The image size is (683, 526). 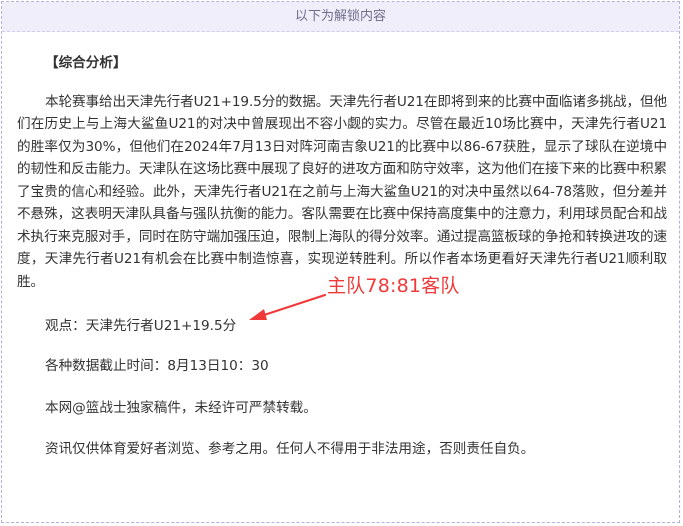 I want to click on disclaimer-notice: 资讯仅供体育爱好者浏览、参考之用。任何人不得用于非法用途，否则责任自负。, so click(x=290, y=449).